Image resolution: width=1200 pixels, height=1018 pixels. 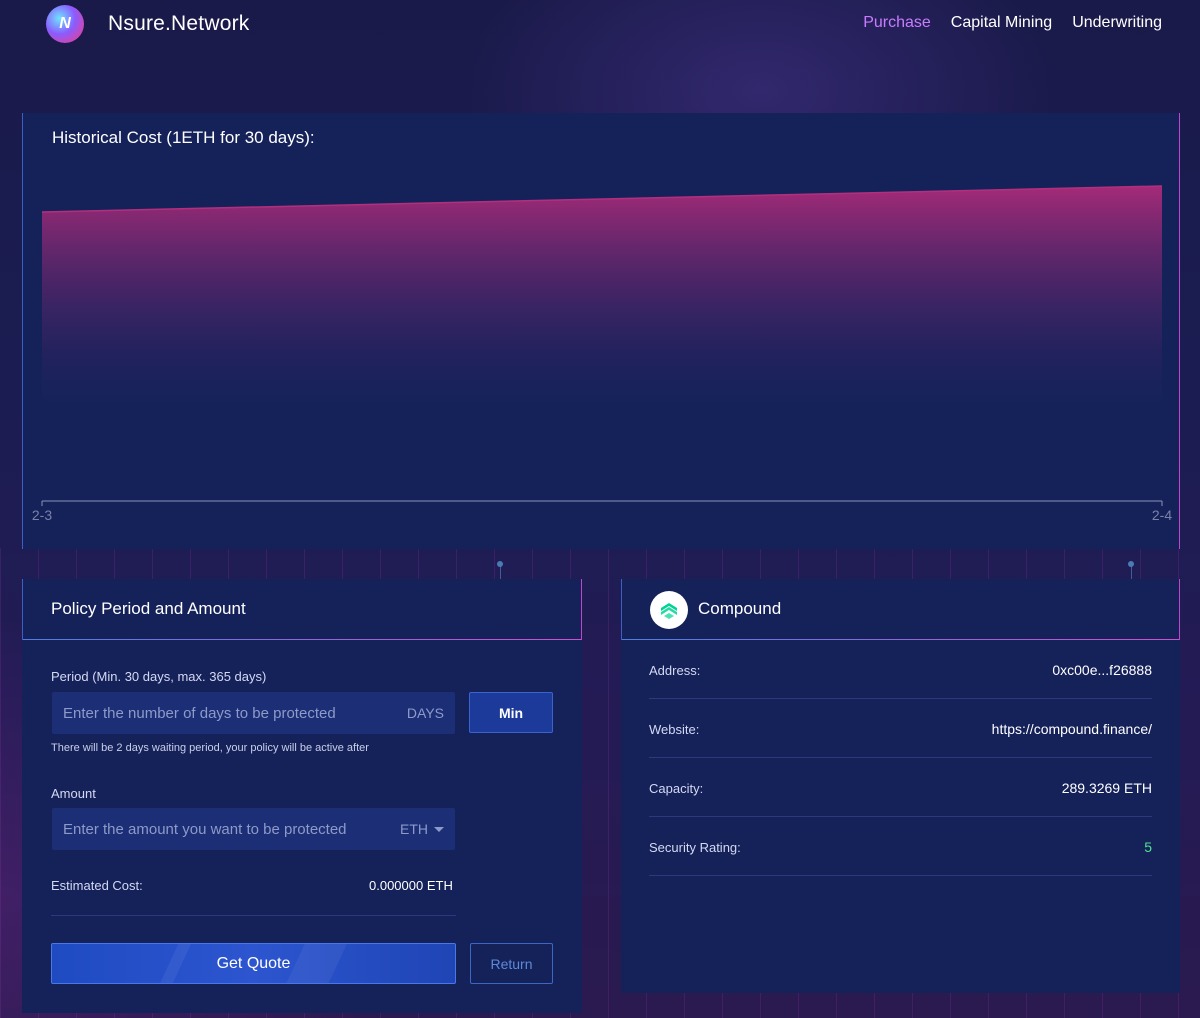 What do you see at coordinates (674, 729) in the screenshot?
I see `website-label: Website:` at bounding box center [674, 729].